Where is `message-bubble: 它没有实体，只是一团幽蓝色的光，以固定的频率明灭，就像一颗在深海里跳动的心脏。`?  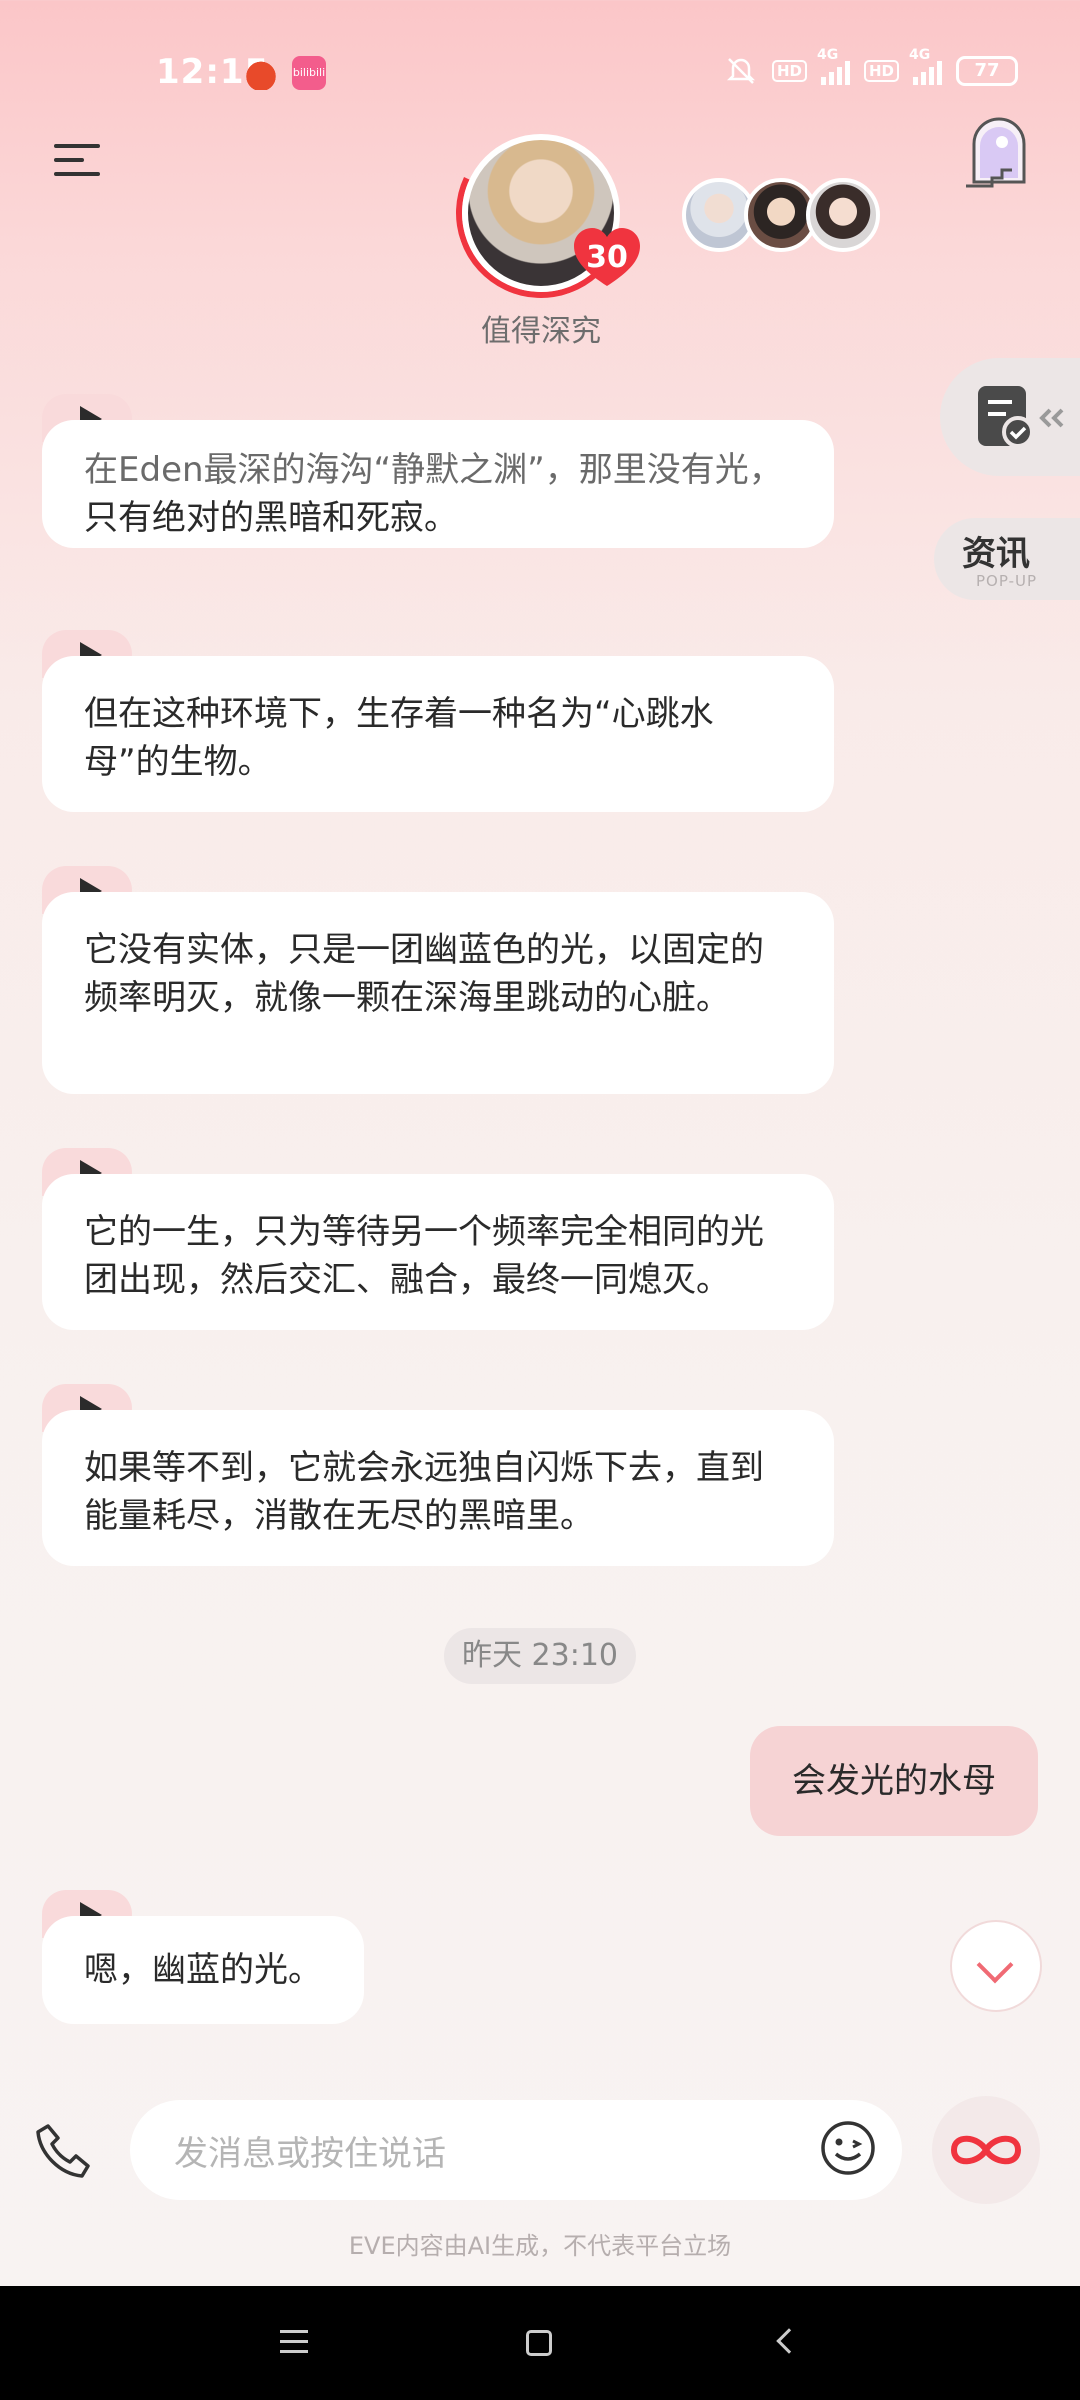
message-bubble: 它没有实体，只是一团幽蓝色的光，以固定的频率明灭，就像一颗在深海里跳动的心脏。 is located at coordinates (438, 993).